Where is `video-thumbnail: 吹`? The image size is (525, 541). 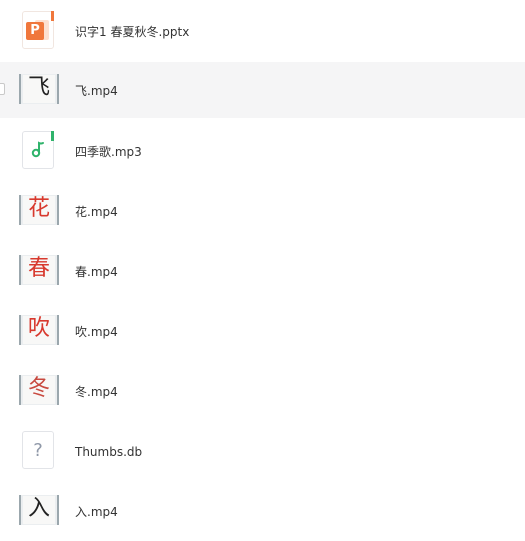
video-thumbnail: 吹 is located at coordinates (39, 330).